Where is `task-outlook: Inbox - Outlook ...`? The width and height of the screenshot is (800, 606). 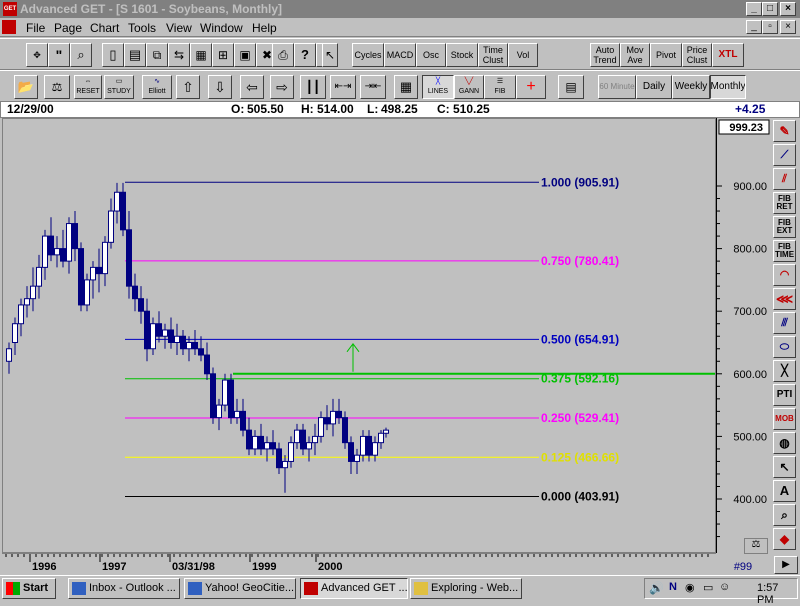
task-outlook: Inbox - Outlook ... is located at coordinates (124, 588).